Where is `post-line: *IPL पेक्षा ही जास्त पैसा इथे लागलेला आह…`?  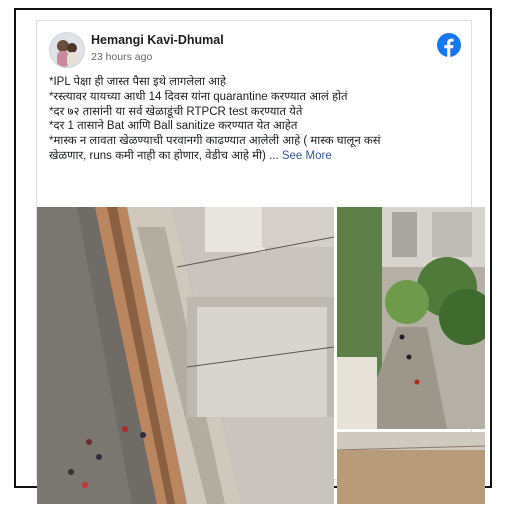
post-line: *IPL पेक्षा ही जास्त पैसा इथे लागलेला आह… is located at coordinates (138, 82).